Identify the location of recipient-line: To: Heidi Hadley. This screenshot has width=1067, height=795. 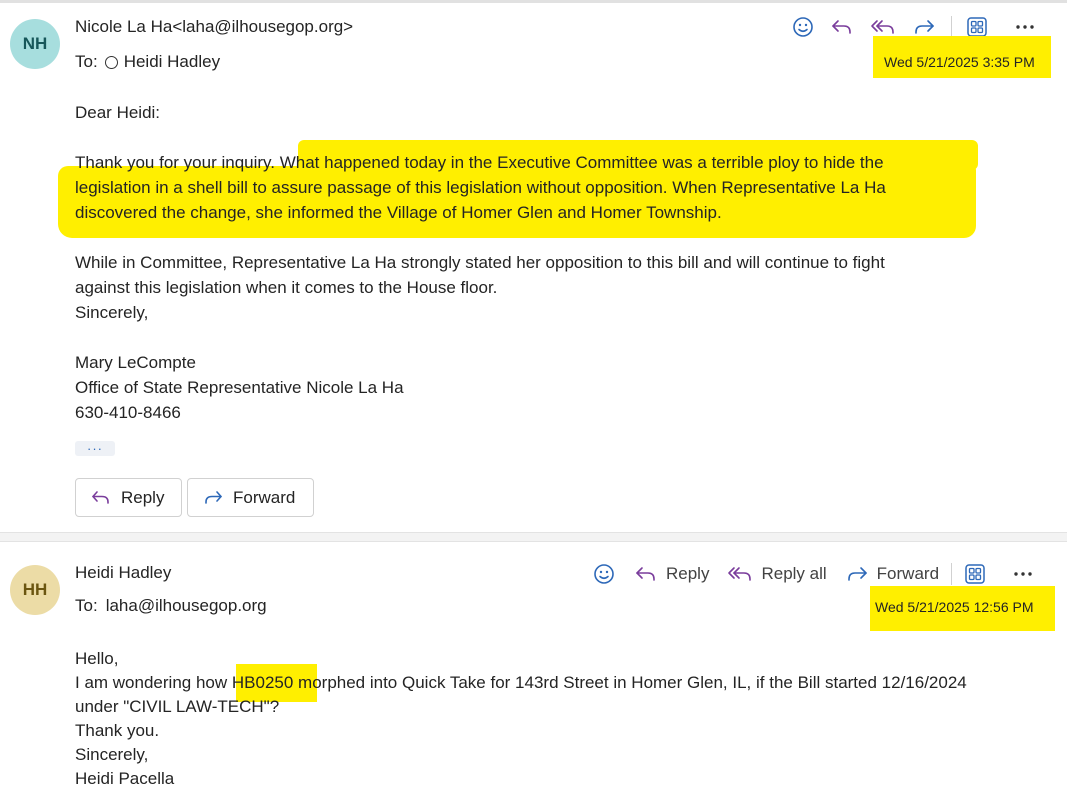
(147, 62).